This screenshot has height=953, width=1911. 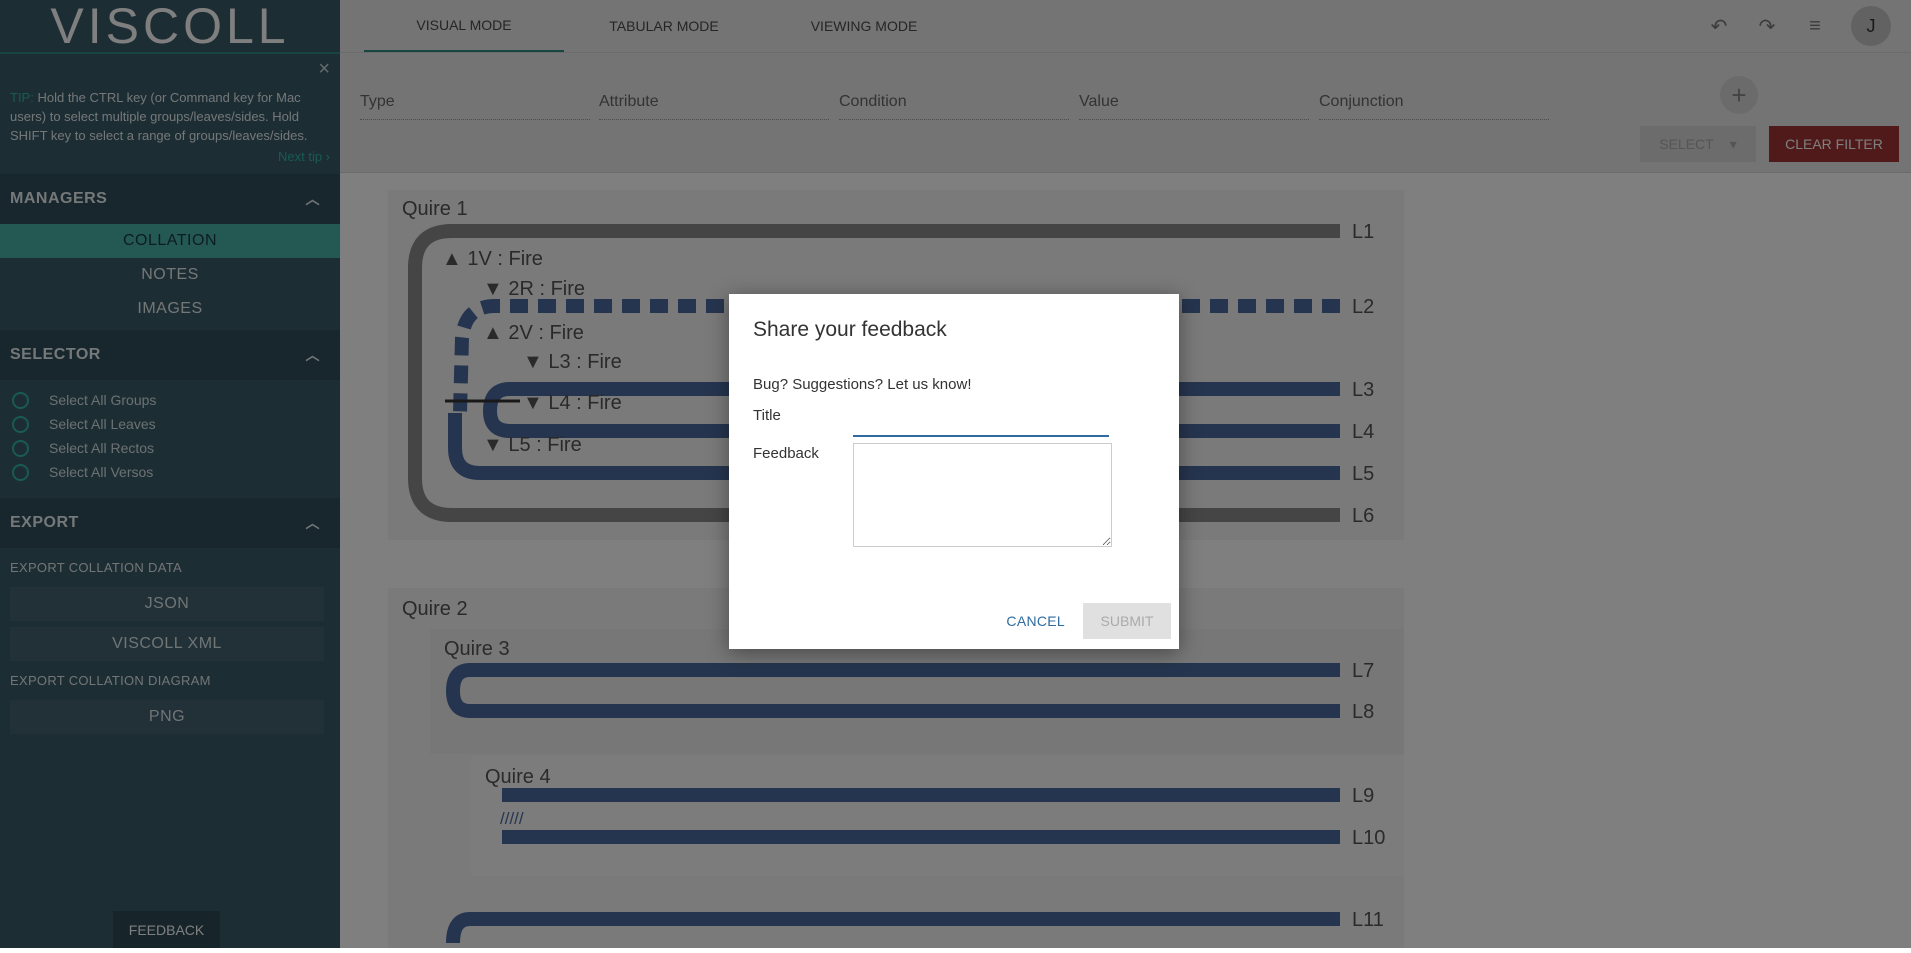 I want to click on title-label: Title, so click(x=767, y=415).